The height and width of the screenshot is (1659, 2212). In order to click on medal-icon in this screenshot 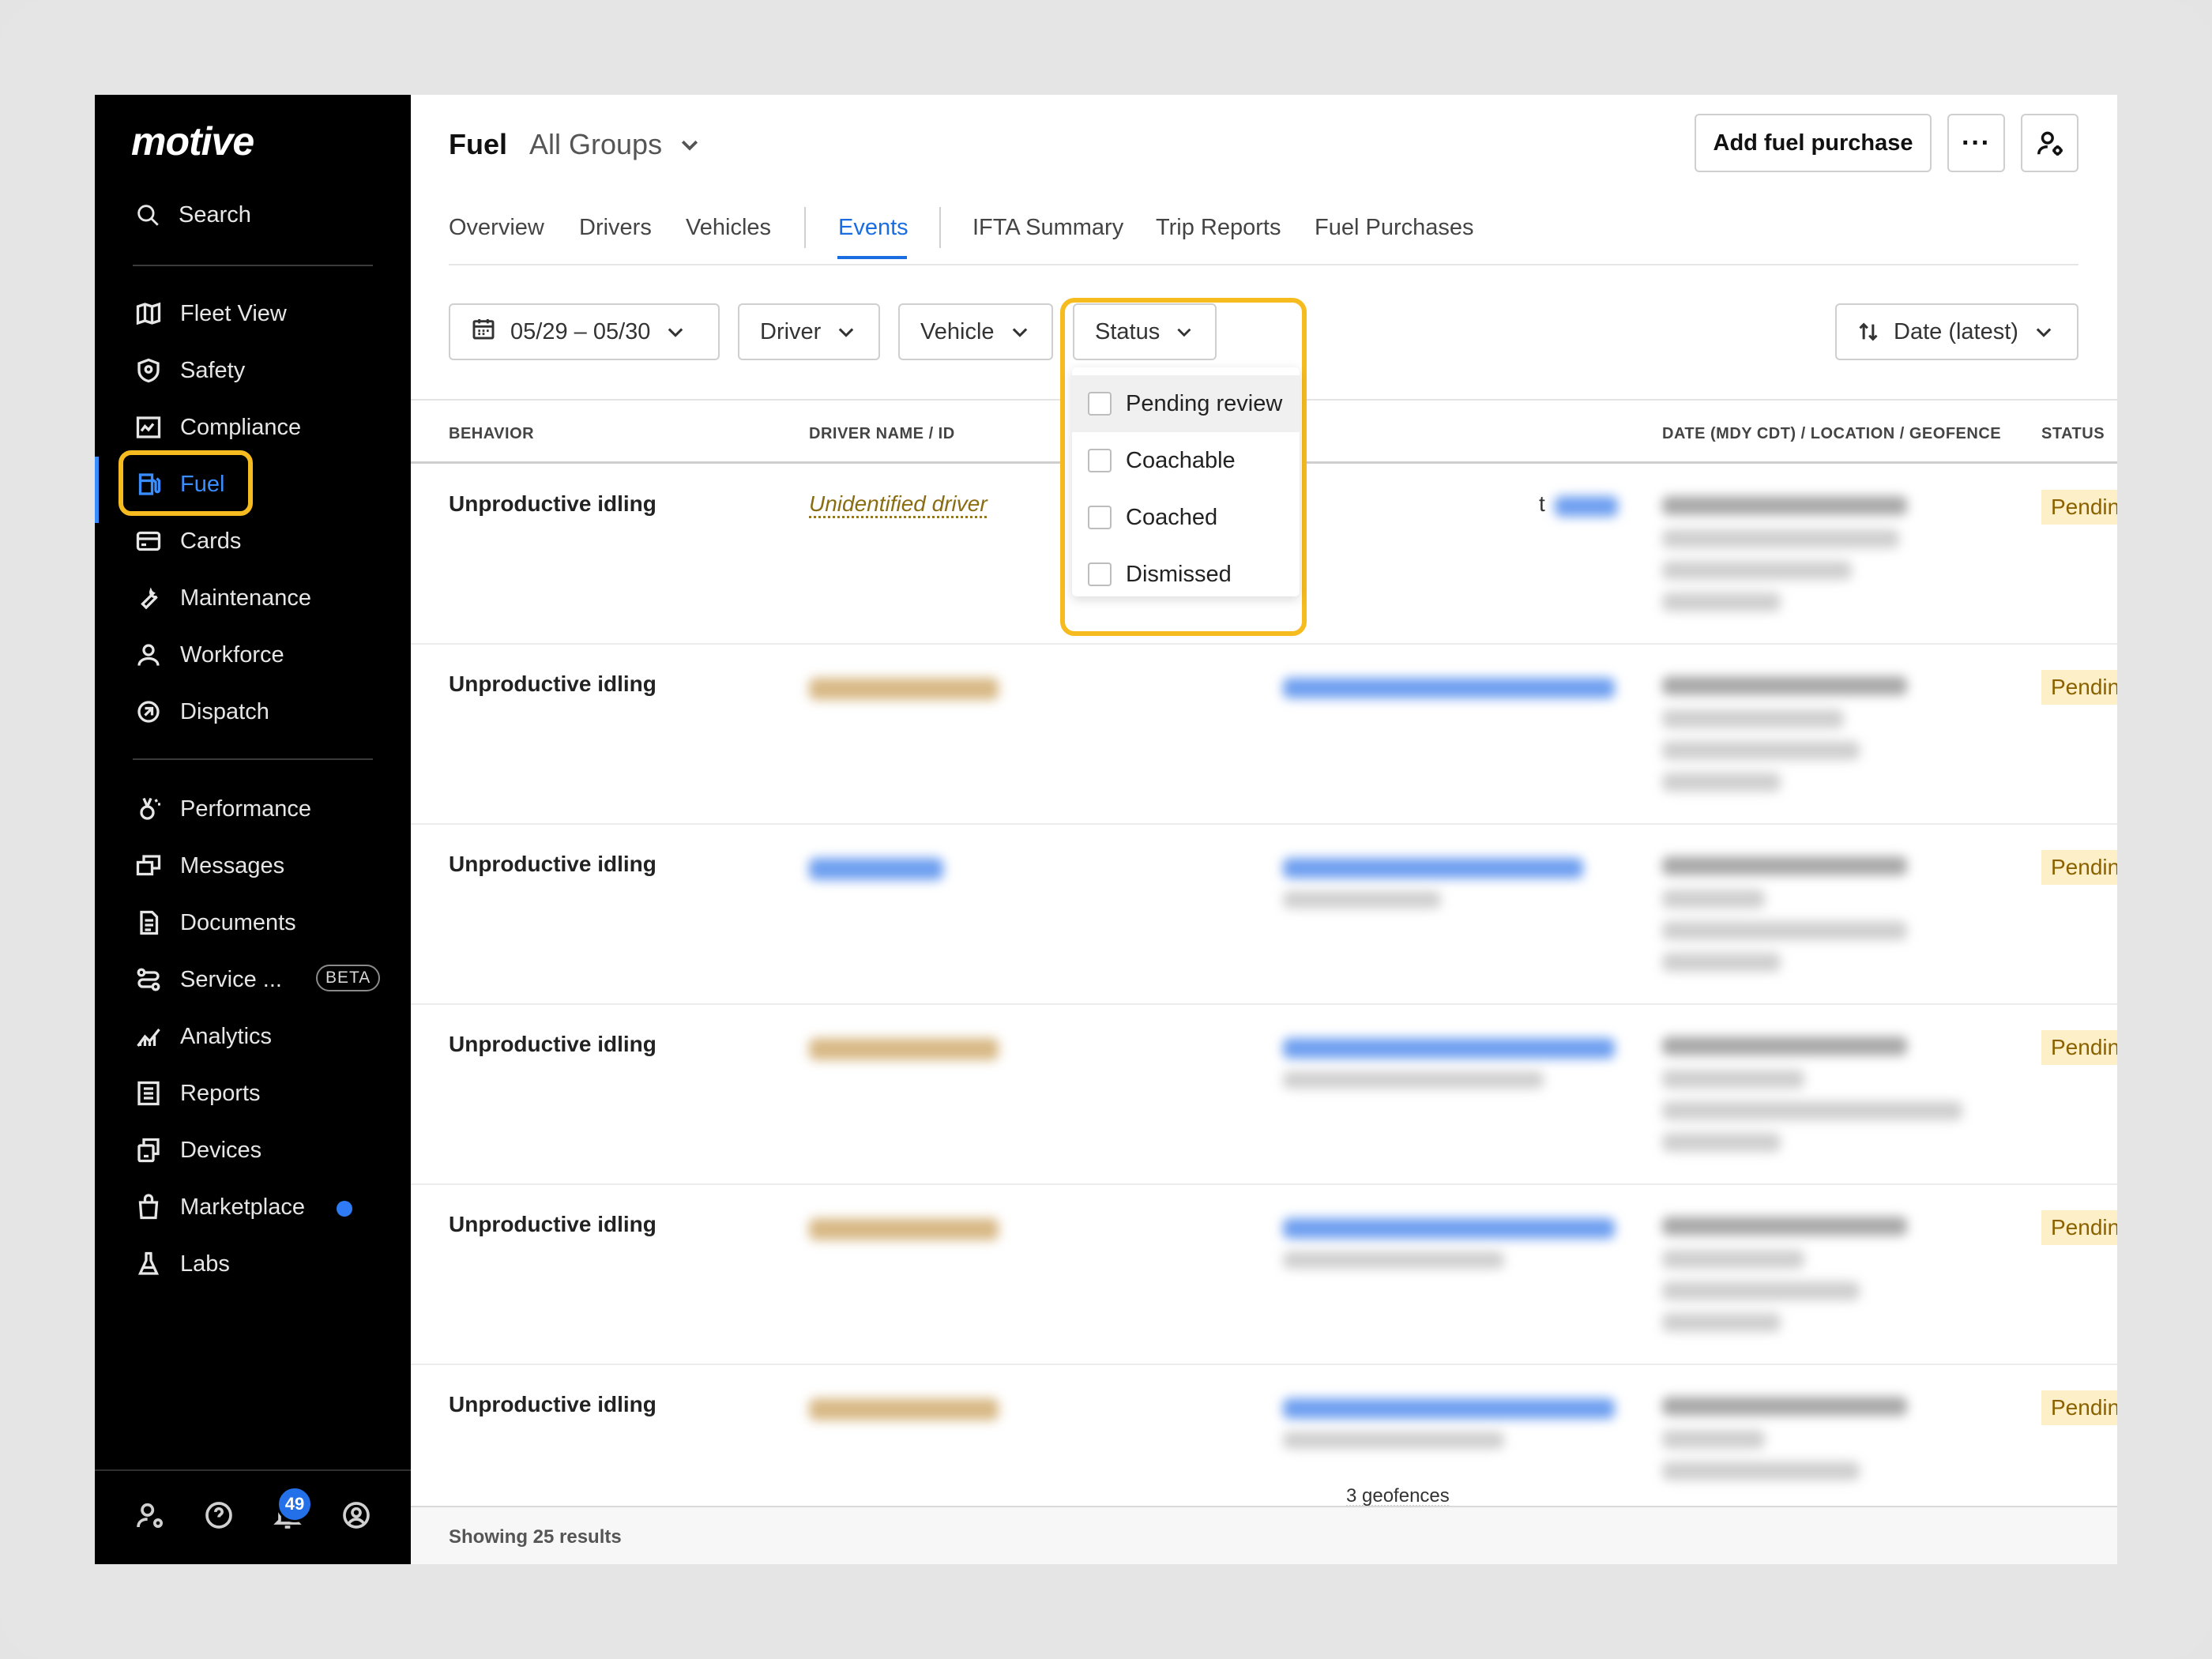, I will do `click(150, 809)`.